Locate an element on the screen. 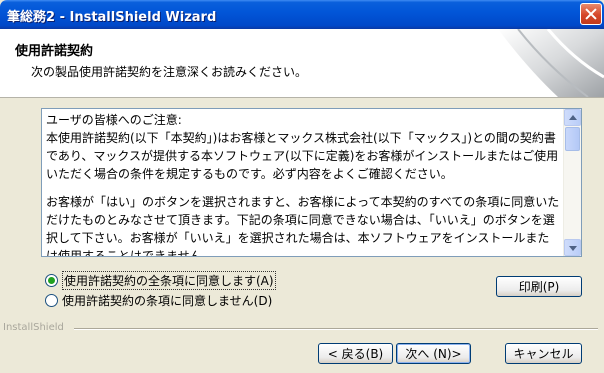 Image resolution: width=604 pixels, height=373 pixels. decline-label: 使用許諾契約の条項に同意しません(D) is located at coordinates (167, 300).